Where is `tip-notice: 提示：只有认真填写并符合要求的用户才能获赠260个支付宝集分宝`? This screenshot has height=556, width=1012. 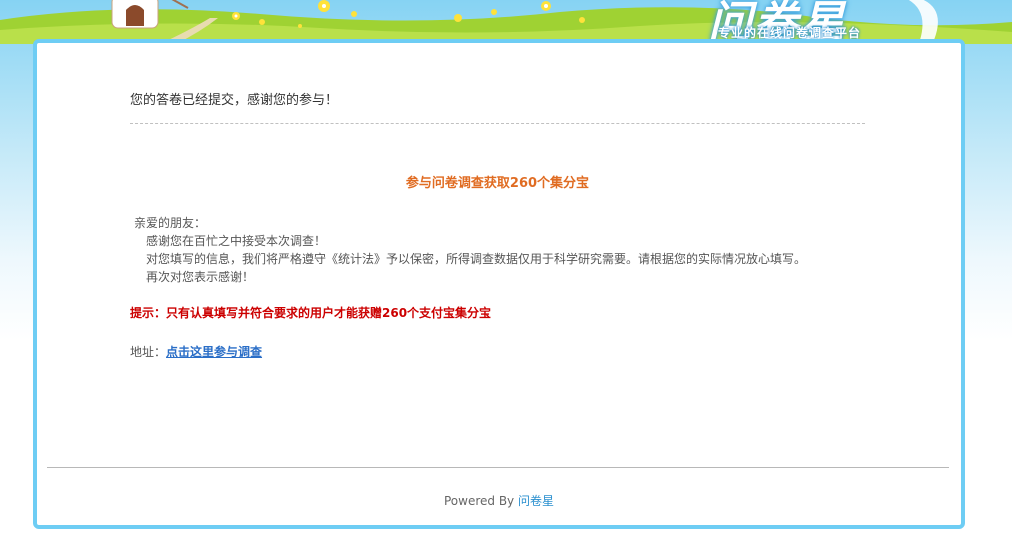
tip-notice: 提示：只有认真填写并符合要求的用户才能获赠260个支付宝集分宝 is located at coordinates (311, 313).